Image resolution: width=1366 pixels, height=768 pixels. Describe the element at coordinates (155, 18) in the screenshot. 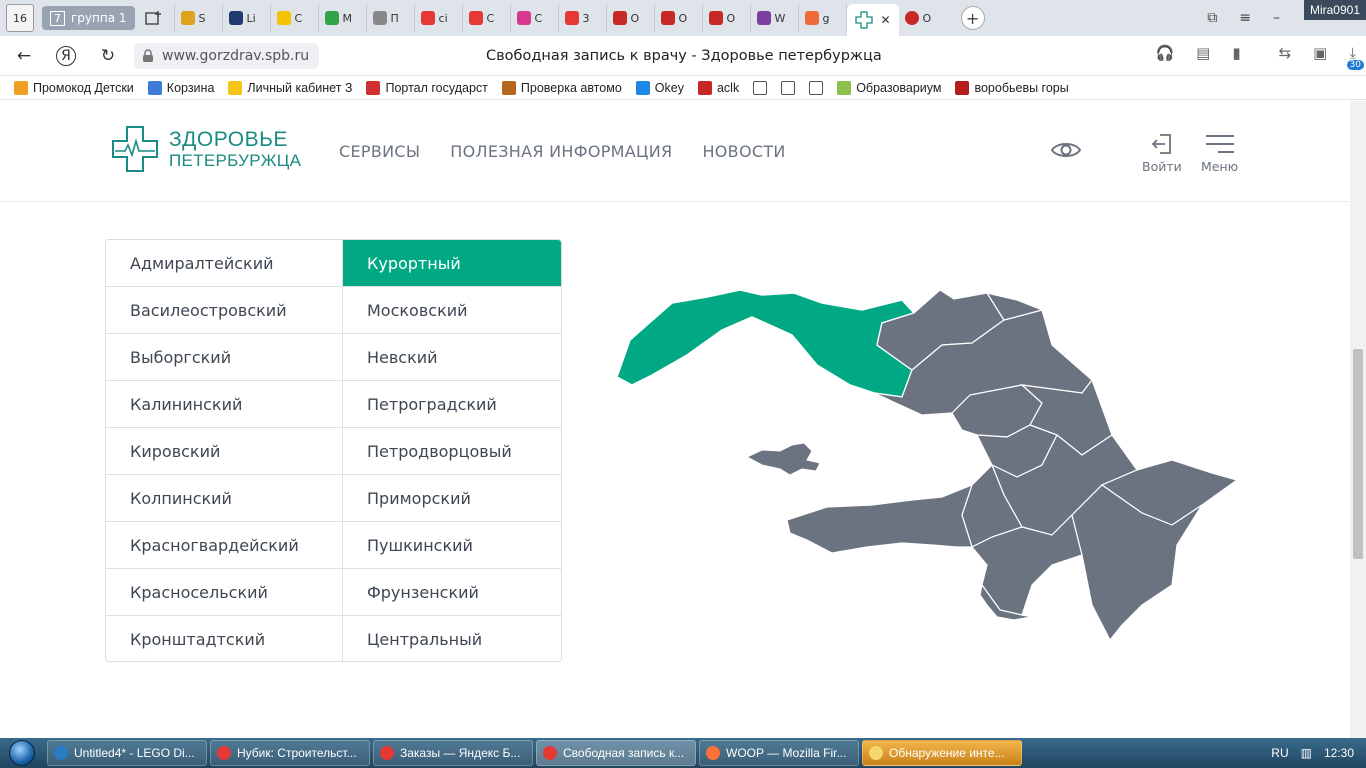

I see `new-tab-group-icon` at that location.